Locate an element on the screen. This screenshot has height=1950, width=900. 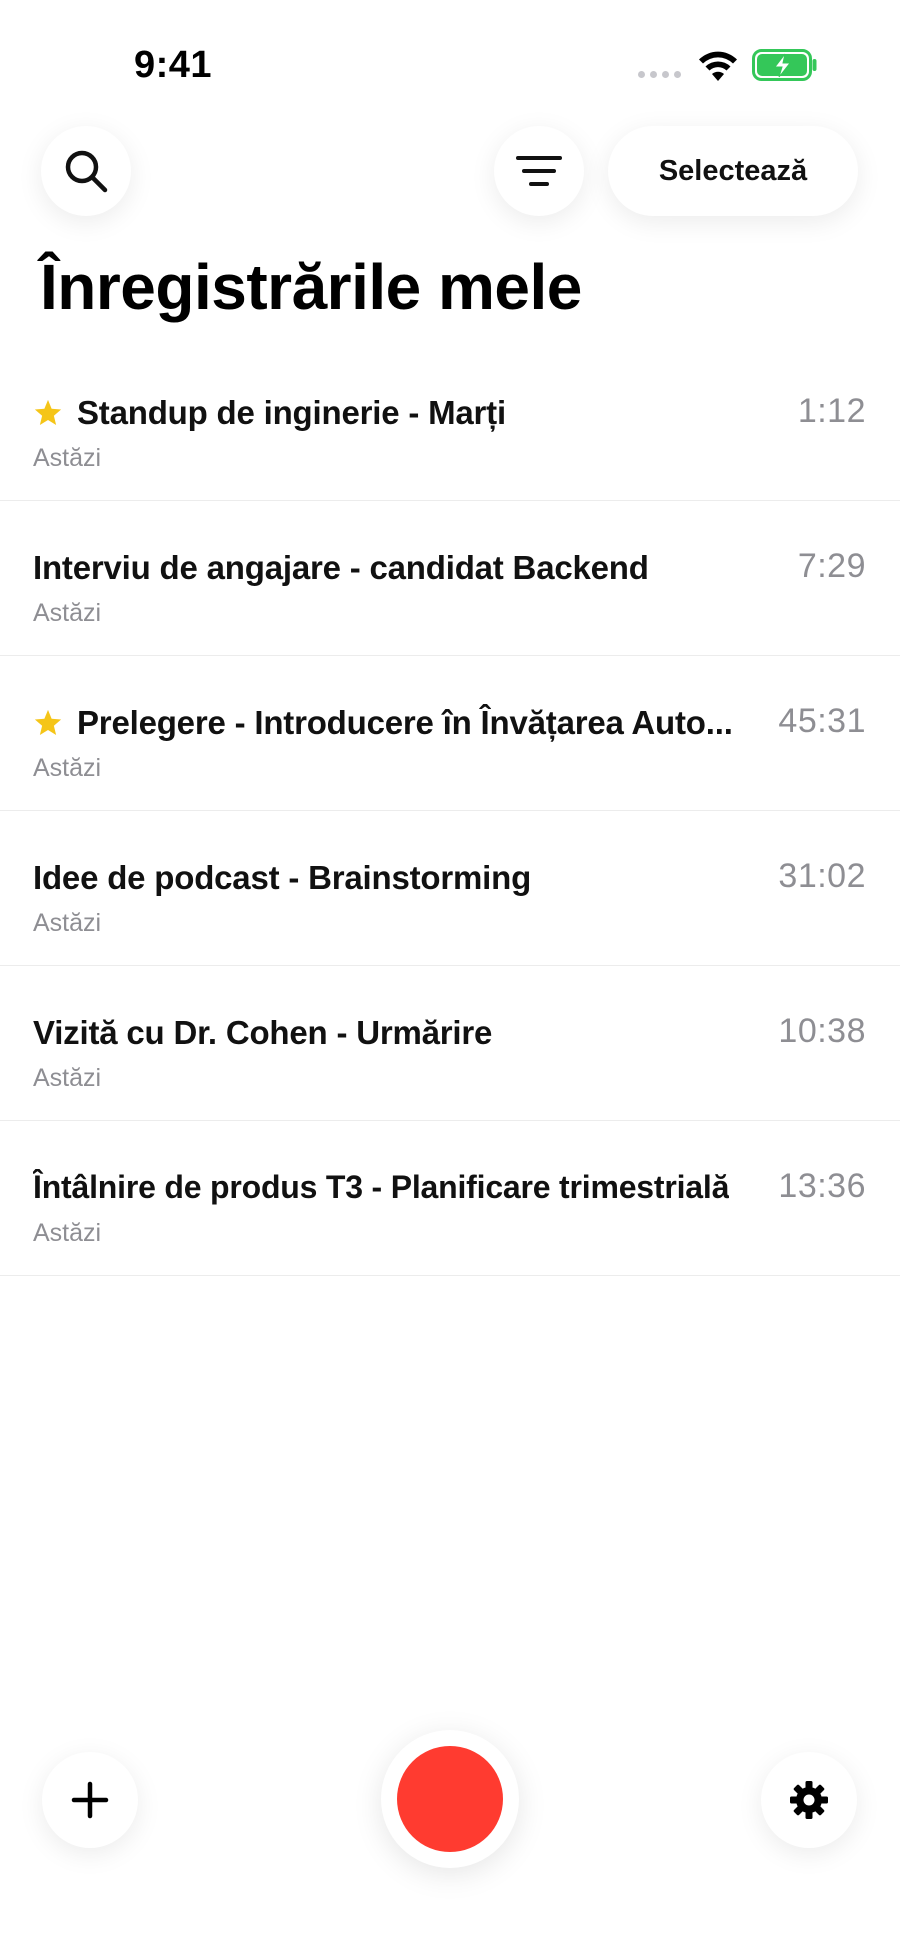
recording-duration: 7:29 is located at coordinates (831, 566).